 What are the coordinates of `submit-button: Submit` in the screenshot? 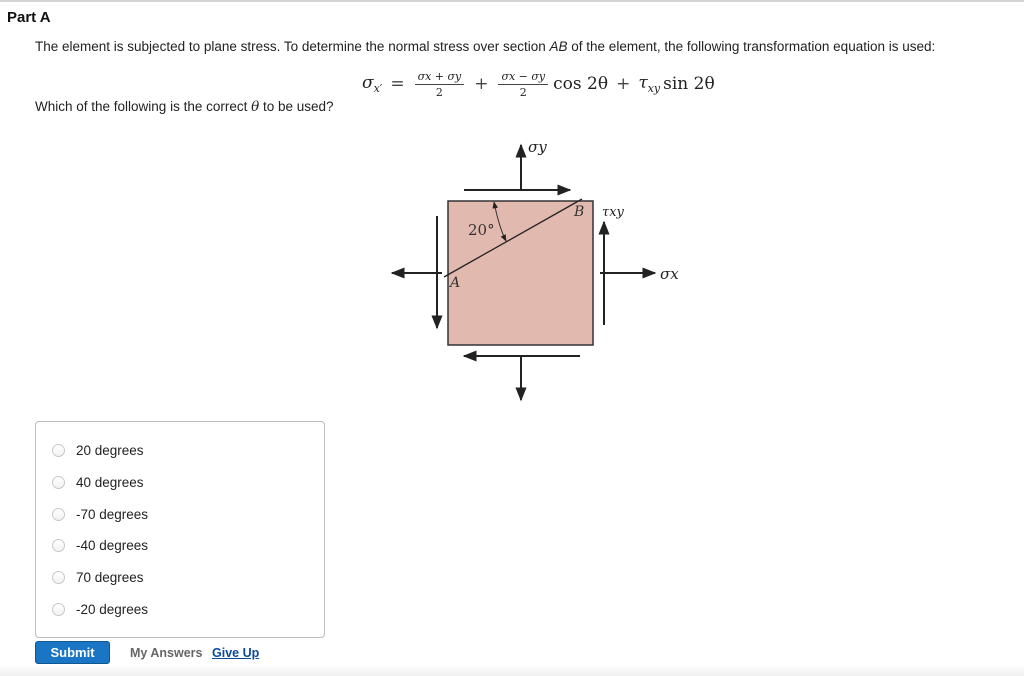 It's located at (72, 652).